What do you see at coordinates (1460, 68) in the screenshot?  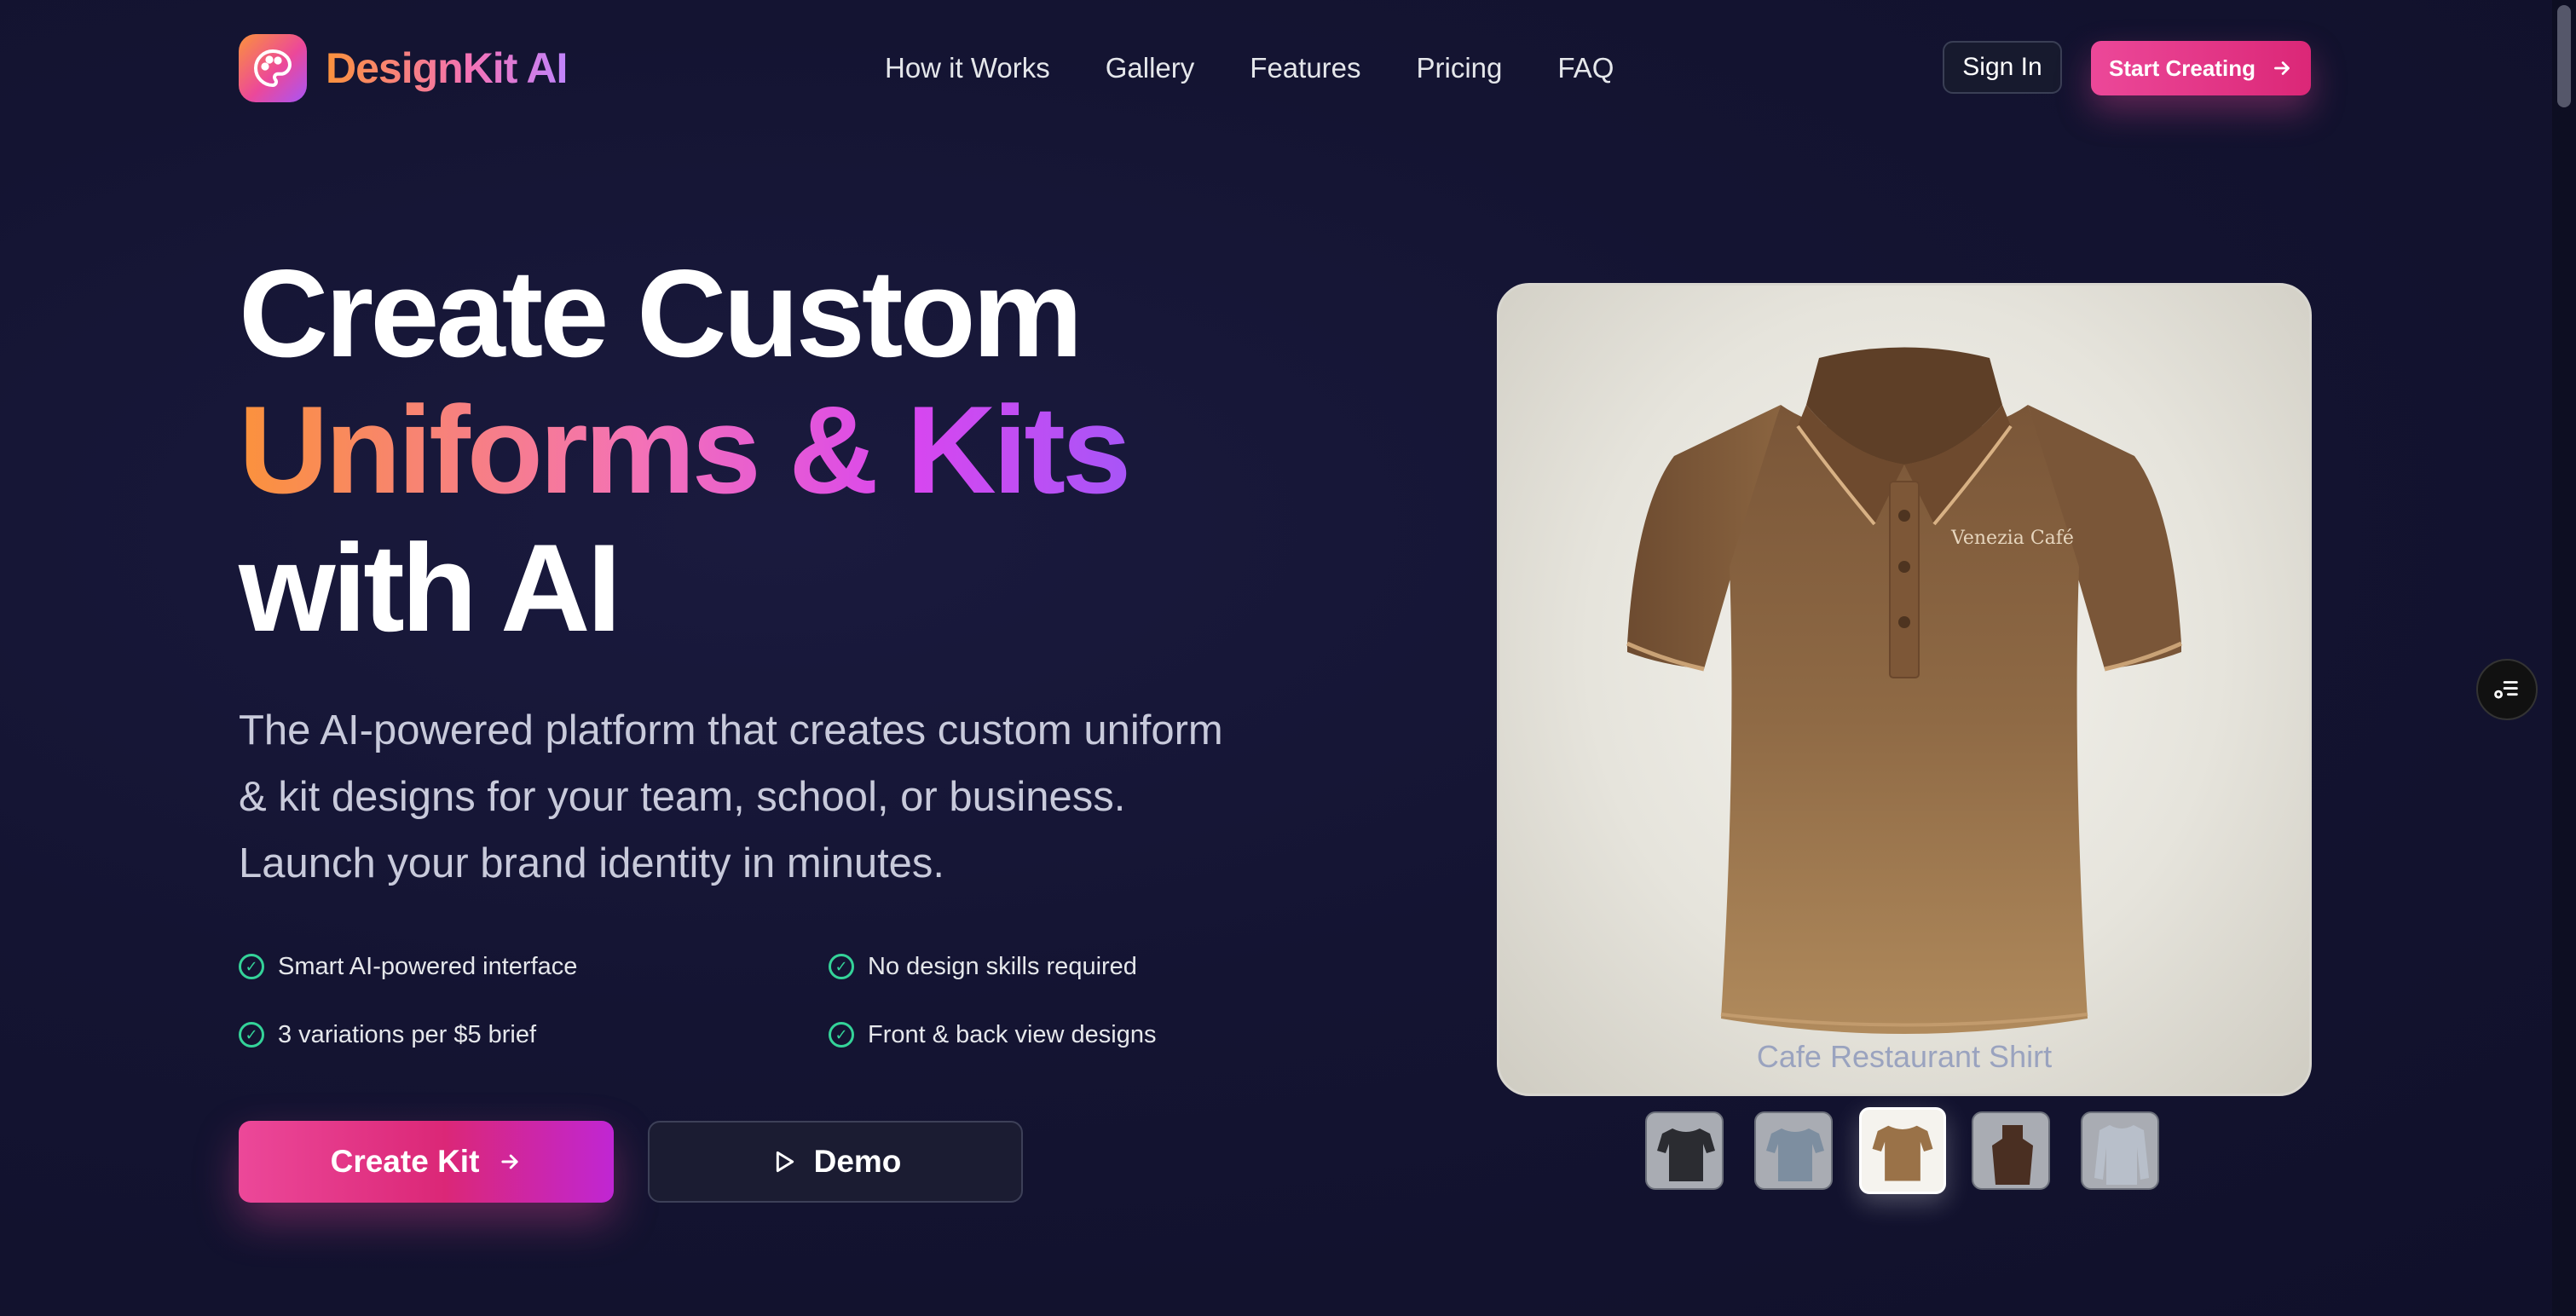 I see `nav-pricing: Pricing` at bounding box center [1460, 68].